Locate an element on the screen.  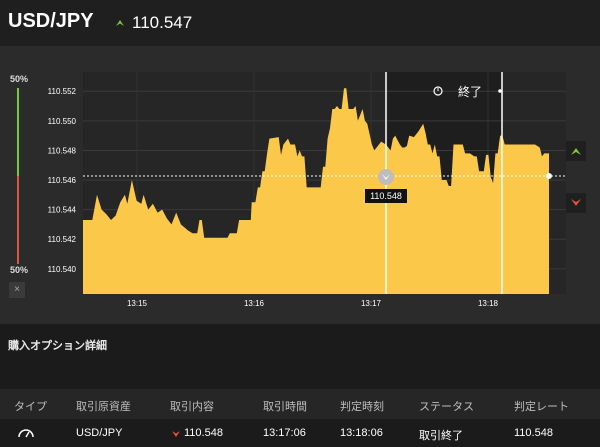
entry-marker-circle is located at coordinates (386, 177).